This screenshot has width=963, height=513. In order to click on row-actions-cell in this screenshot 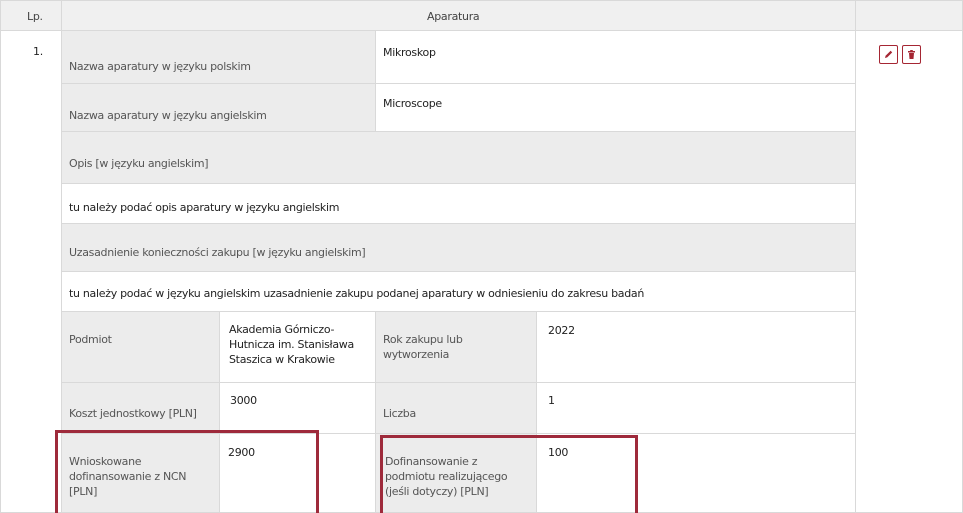, I will do `click(909, 272)`.